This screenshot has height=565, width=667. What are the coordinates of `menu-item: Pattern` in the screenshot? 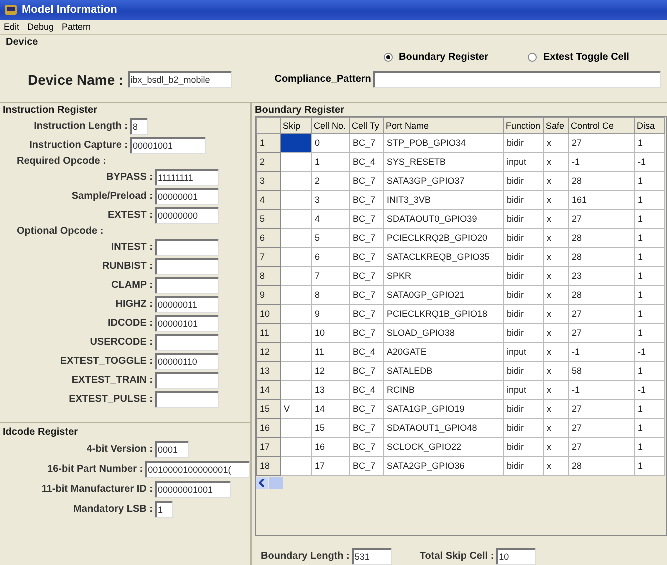 It's located at (77, 27).